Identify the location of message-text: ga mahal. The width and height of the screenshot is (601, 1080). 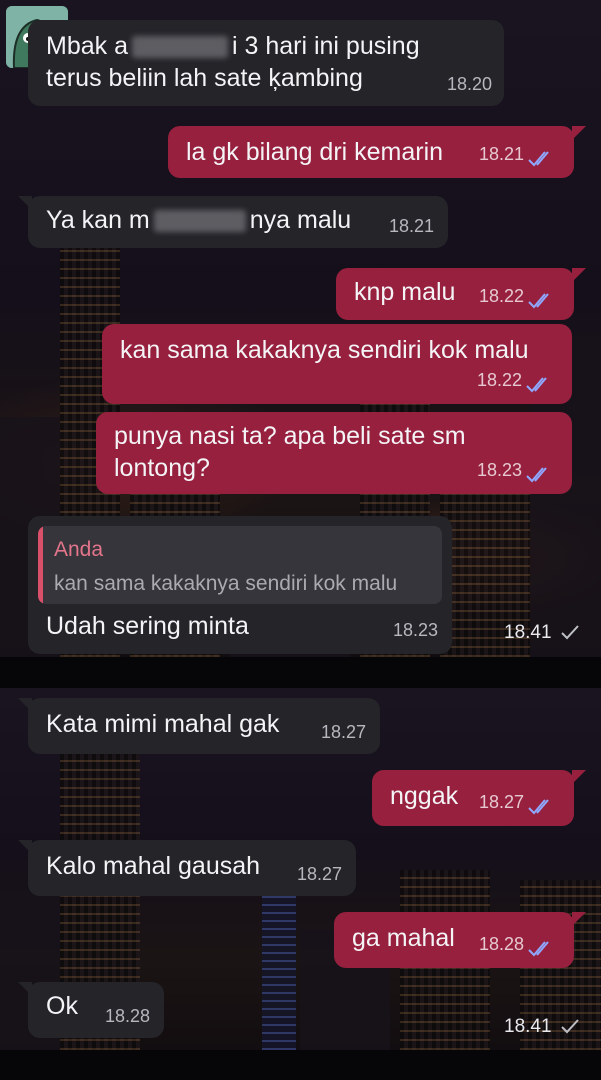
(403, 938).